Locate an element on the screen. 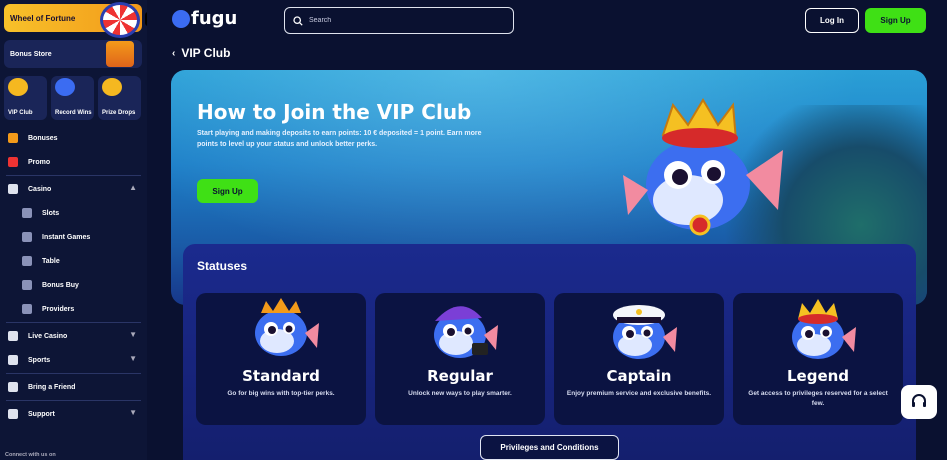  sidebar-item-instant-games: Instant Games is located at coordinates (73, 237).